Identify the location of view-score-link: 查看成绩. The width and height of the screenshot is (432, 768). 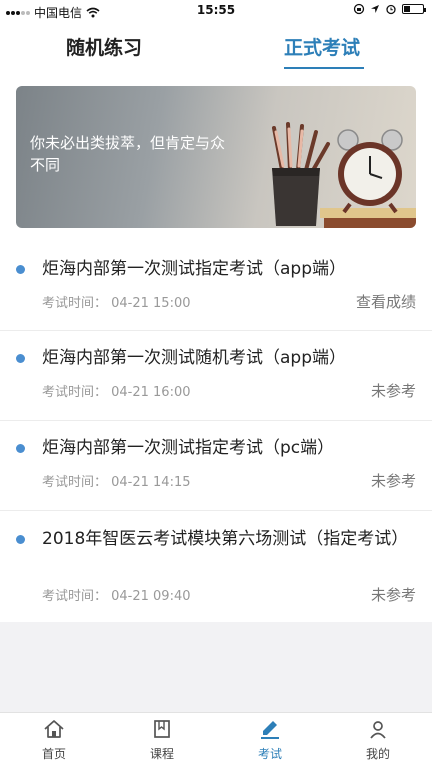
(386, 301).